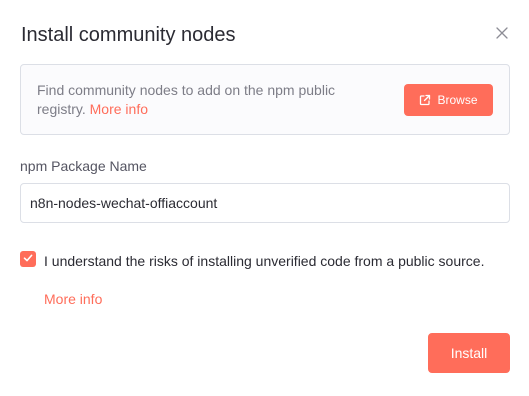  What do you see at coordinates (128, 35) in the screenshot?
I see `dialog-title: Install community nodes` at bounding box center [128, 35].